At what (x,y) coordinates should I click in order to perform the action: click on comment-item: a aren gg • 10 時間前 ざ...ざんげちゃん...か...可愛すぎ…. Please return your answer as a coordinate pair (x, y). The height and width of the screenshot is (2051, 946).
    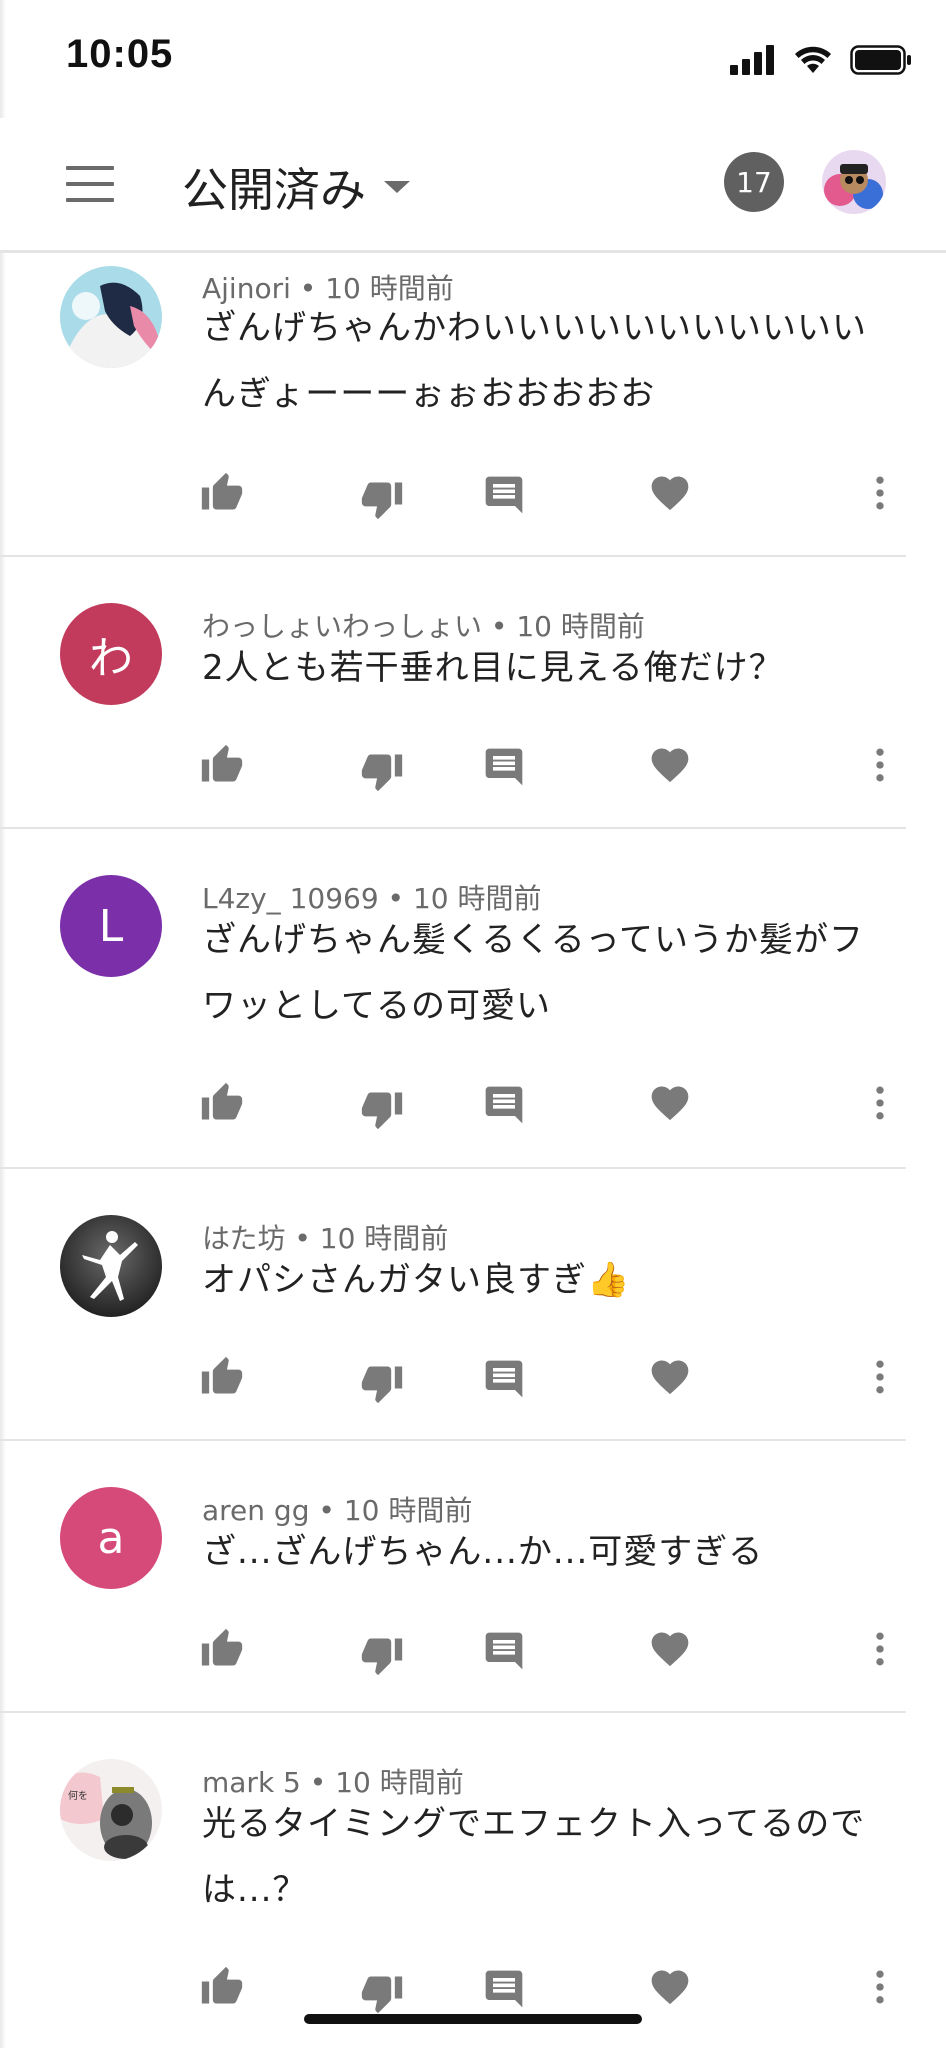
    Looking at the image, I should click on (453, 1577).